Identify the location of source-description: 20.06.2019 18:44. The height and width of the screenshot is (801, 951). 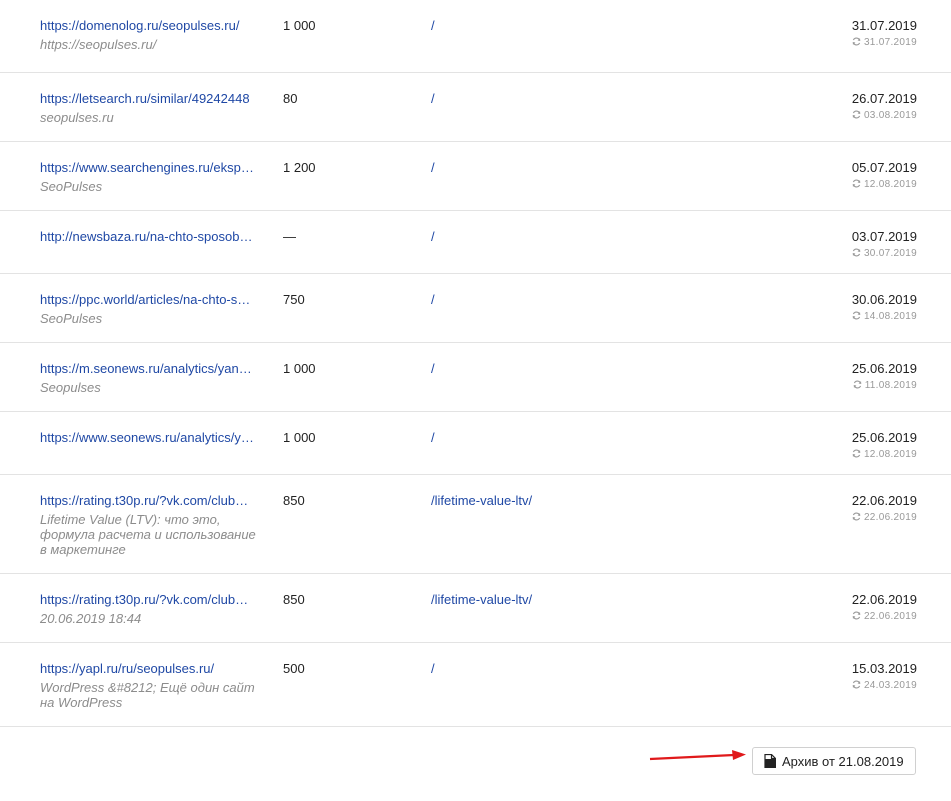
(91, 618).